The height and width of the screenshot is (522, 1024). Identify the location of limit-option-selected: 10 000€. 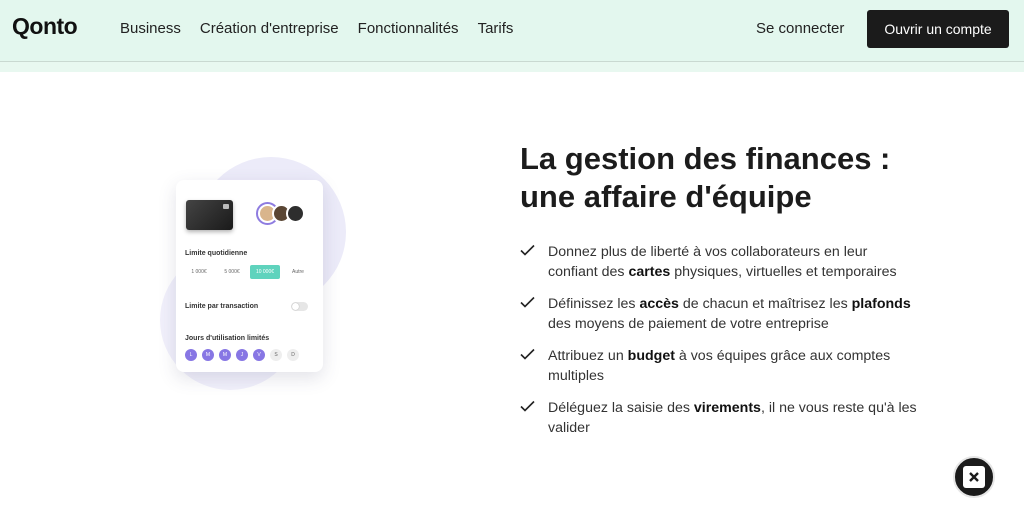
(265, 272).